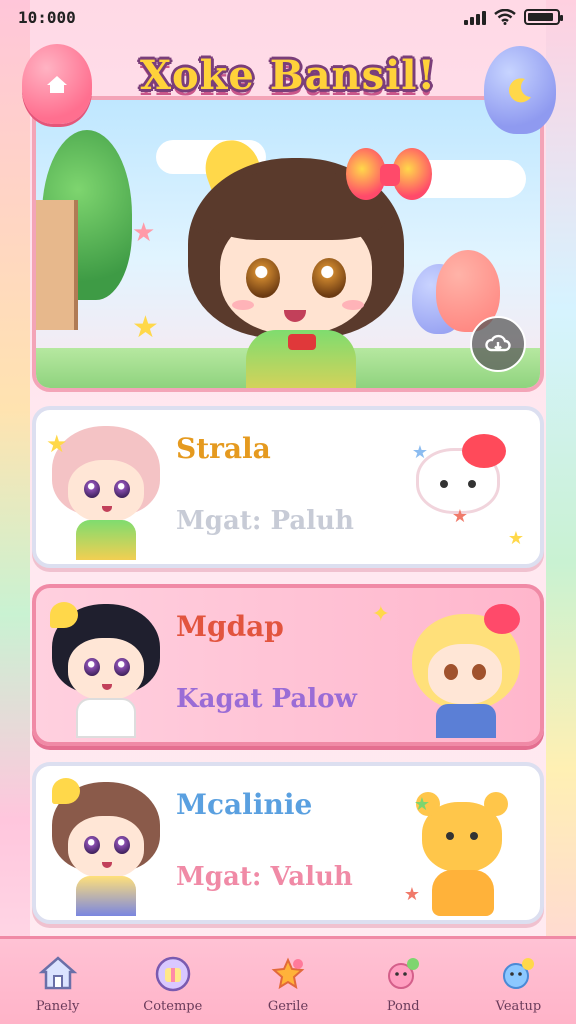 The image size is (576, 1024). What do you see at coordinates (266, 699) in the screenshot?
I see `card-subtitle: Kagat Palow` at bounding box center [266, 699].